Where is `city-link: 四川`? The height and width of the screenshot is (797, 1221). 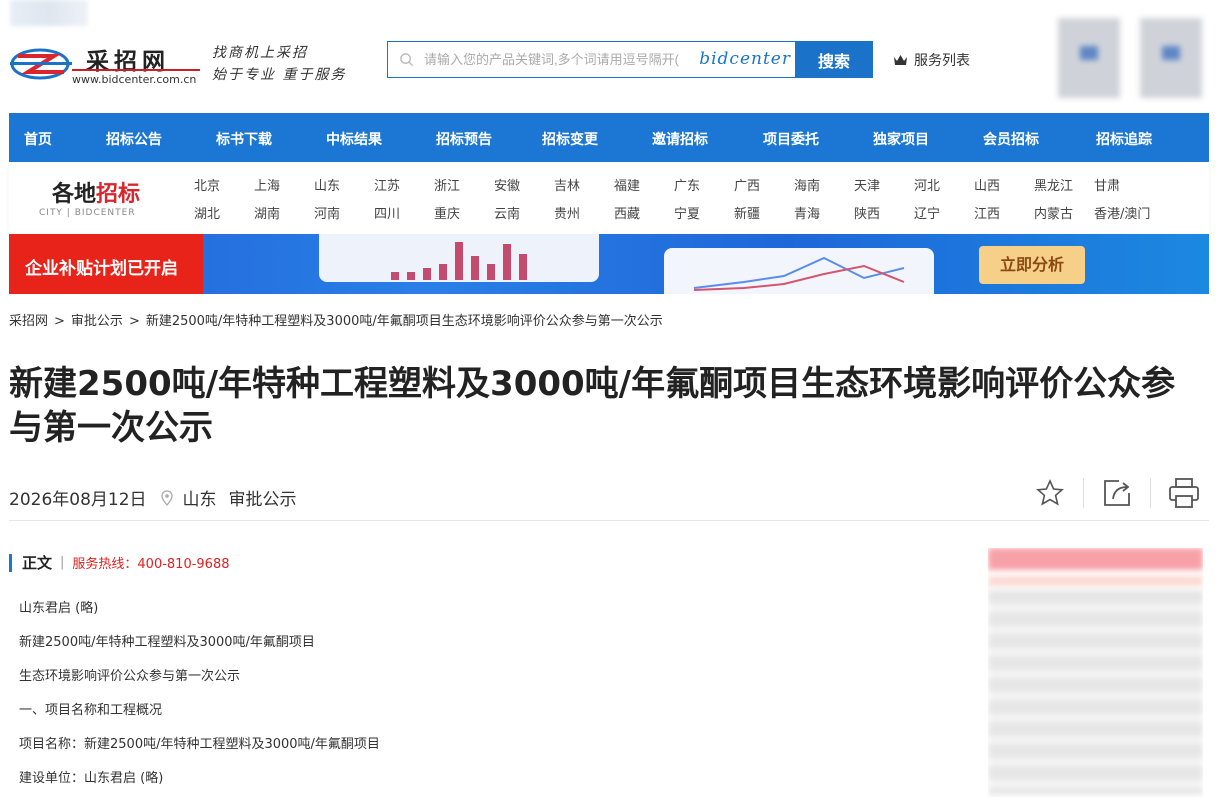 city-link: 四川 is located at coordinates (387, 212).